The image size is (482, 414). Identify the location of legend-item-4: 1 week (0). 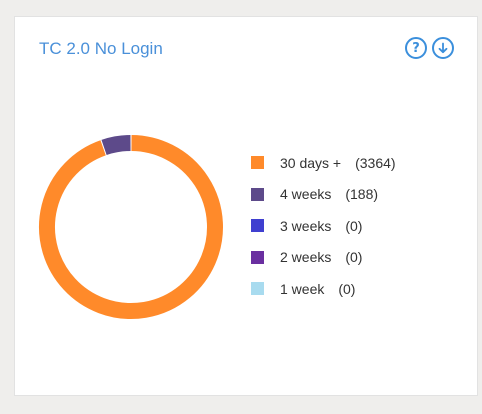
(323, 289).